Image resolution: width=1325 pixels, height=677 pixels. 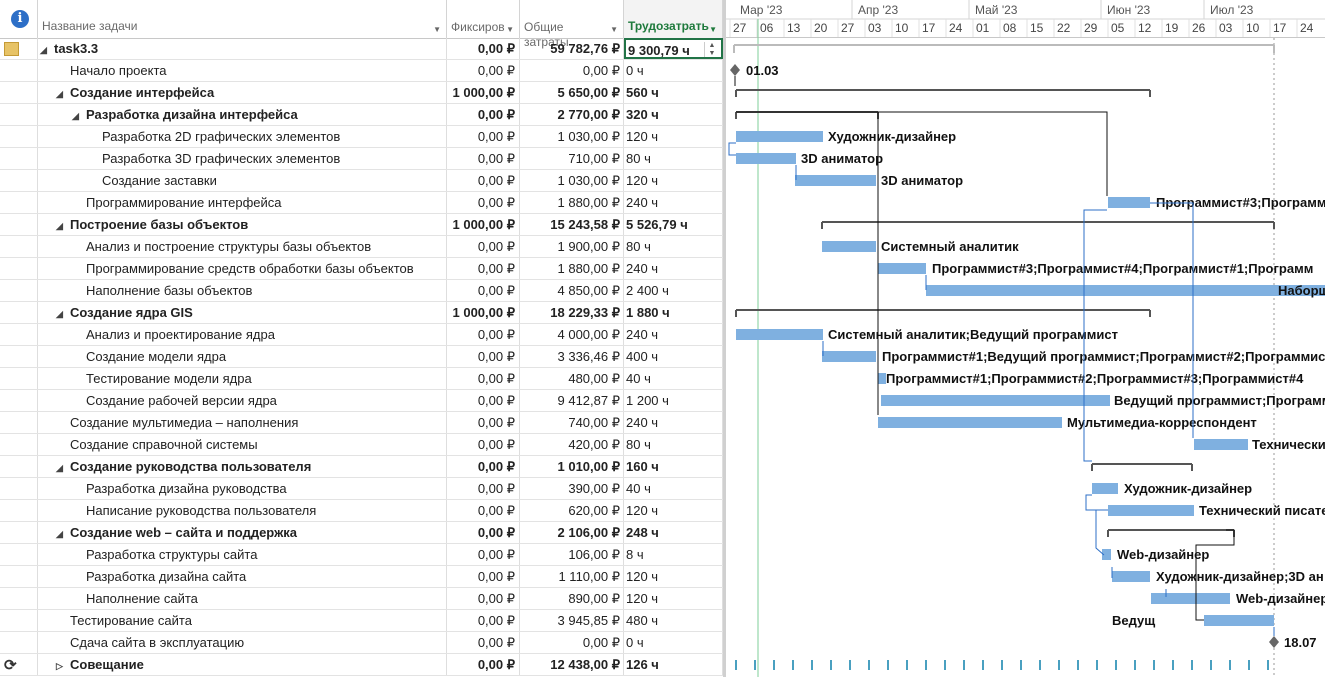 I want to click on task-row: Наполнение сайта 0,00 ₽ 890,00 ₽ 120 ч, so click(x=361, y=599).